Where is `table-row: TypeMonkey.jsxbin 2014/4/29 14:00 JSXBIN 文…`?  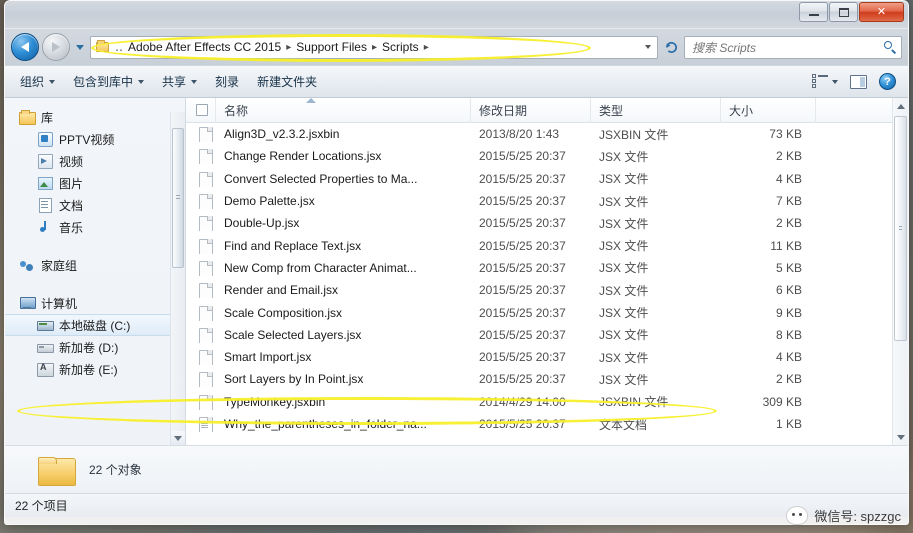 table-row: TypeMonkey.jsxbin 2014/4/29 14:00 JSXBIN 文… is located at coordinates (547, 402).